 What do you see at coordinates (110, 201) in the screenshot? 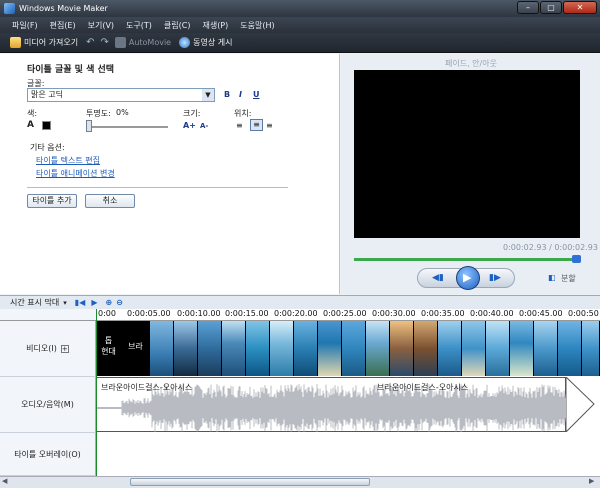
I see `cancel-button: 취소` at bounding box center [110, 201].